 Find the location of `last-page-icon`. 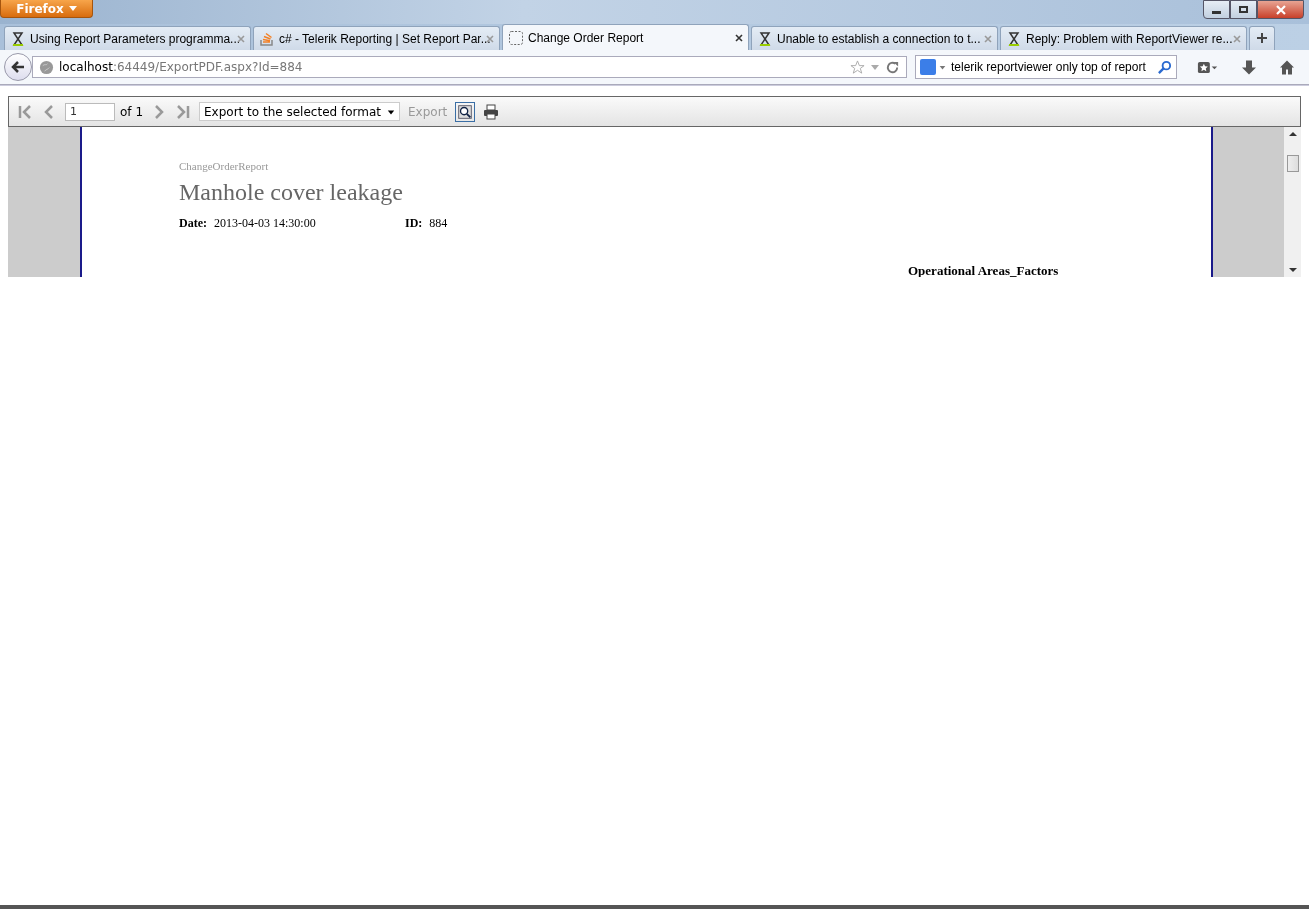

last-page-icon is located at coordinates (183, 111).